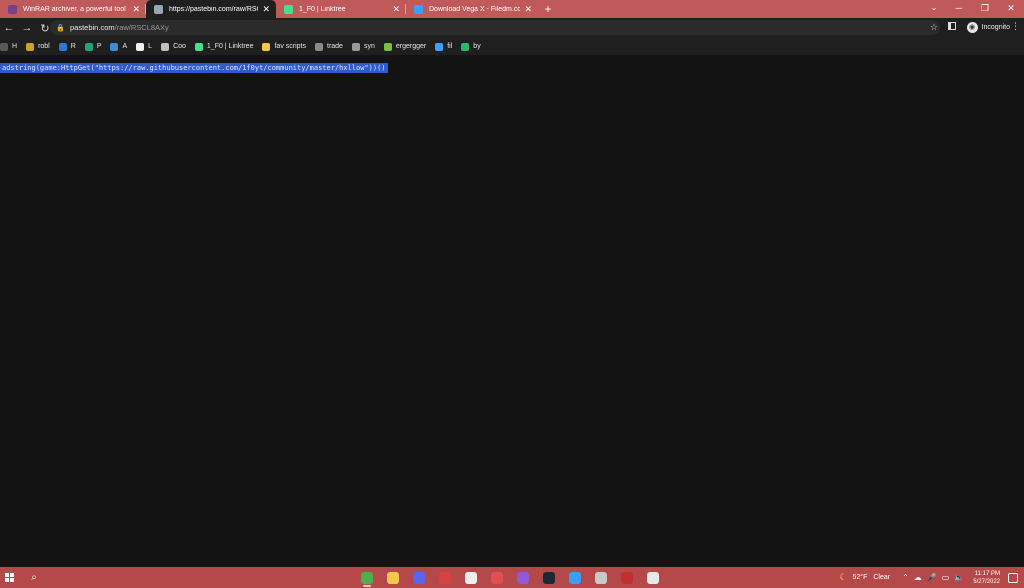  I want to click on notifications-icon, so click(1013, 577).